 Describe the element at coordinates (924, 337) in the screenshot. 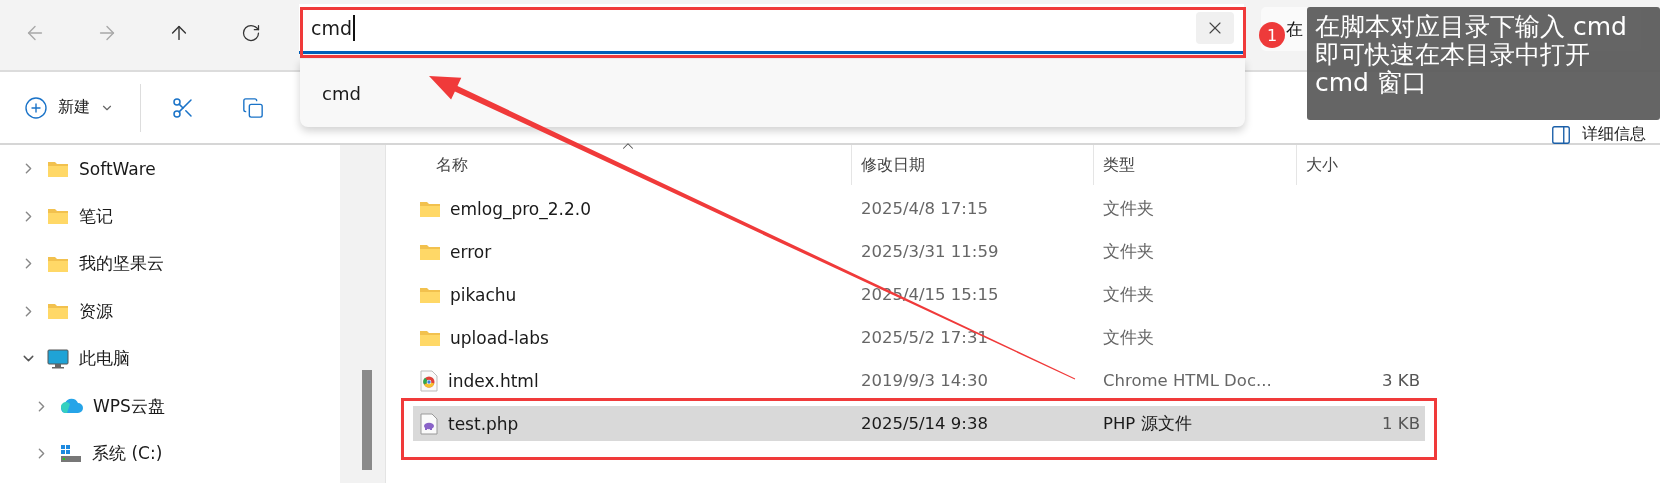

I see `modified-date: 2025/5/2 17:31` at that location.